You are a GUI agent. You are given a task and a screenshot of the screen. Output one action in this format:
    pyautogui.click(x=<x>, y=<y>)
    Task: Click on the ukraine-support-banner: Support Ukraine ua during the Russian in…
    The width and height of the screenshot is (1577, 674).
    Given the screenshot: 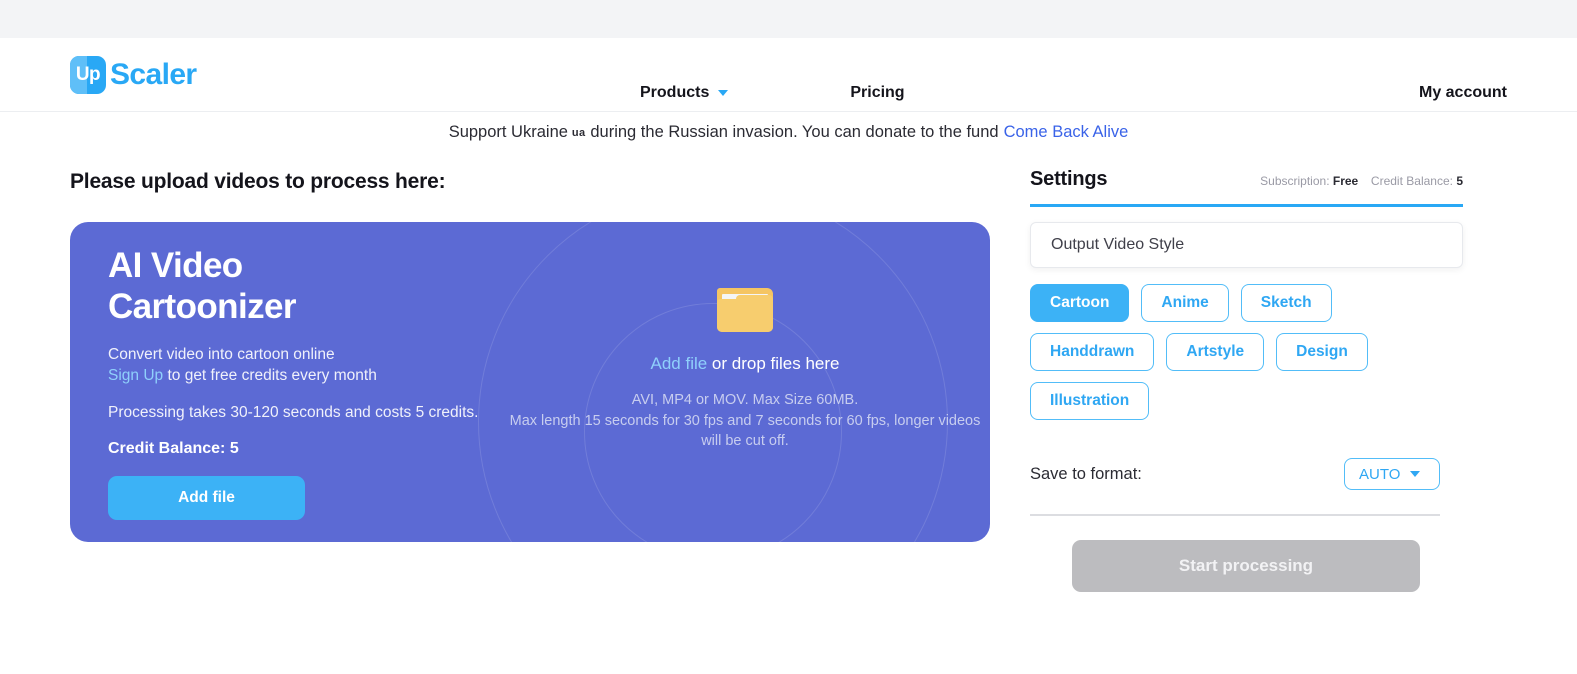 What is the action you would take?
    pyautogui.click(x=788, y=132)
    